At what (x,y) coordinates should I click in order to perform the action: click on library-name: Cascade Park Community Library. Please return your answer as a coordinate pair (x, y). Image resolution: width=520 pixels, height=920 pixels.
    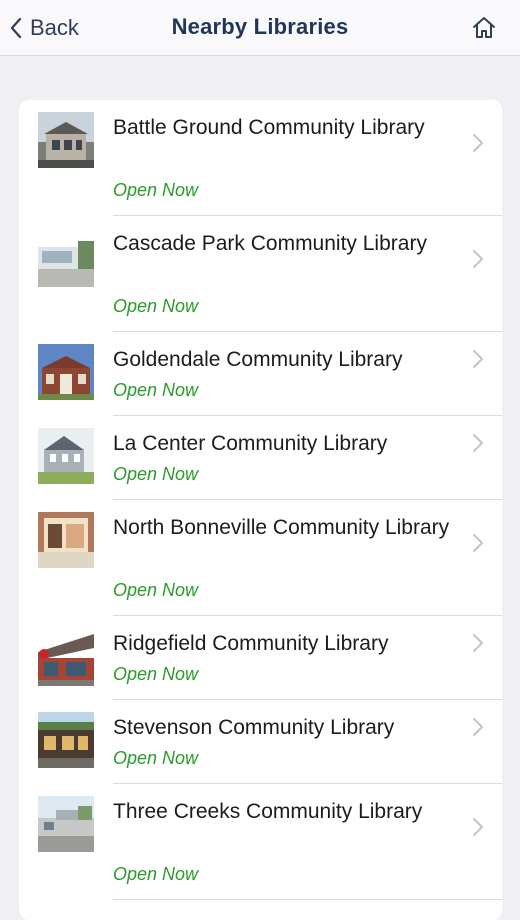
    Looking at the image, I should click on (270, 243).